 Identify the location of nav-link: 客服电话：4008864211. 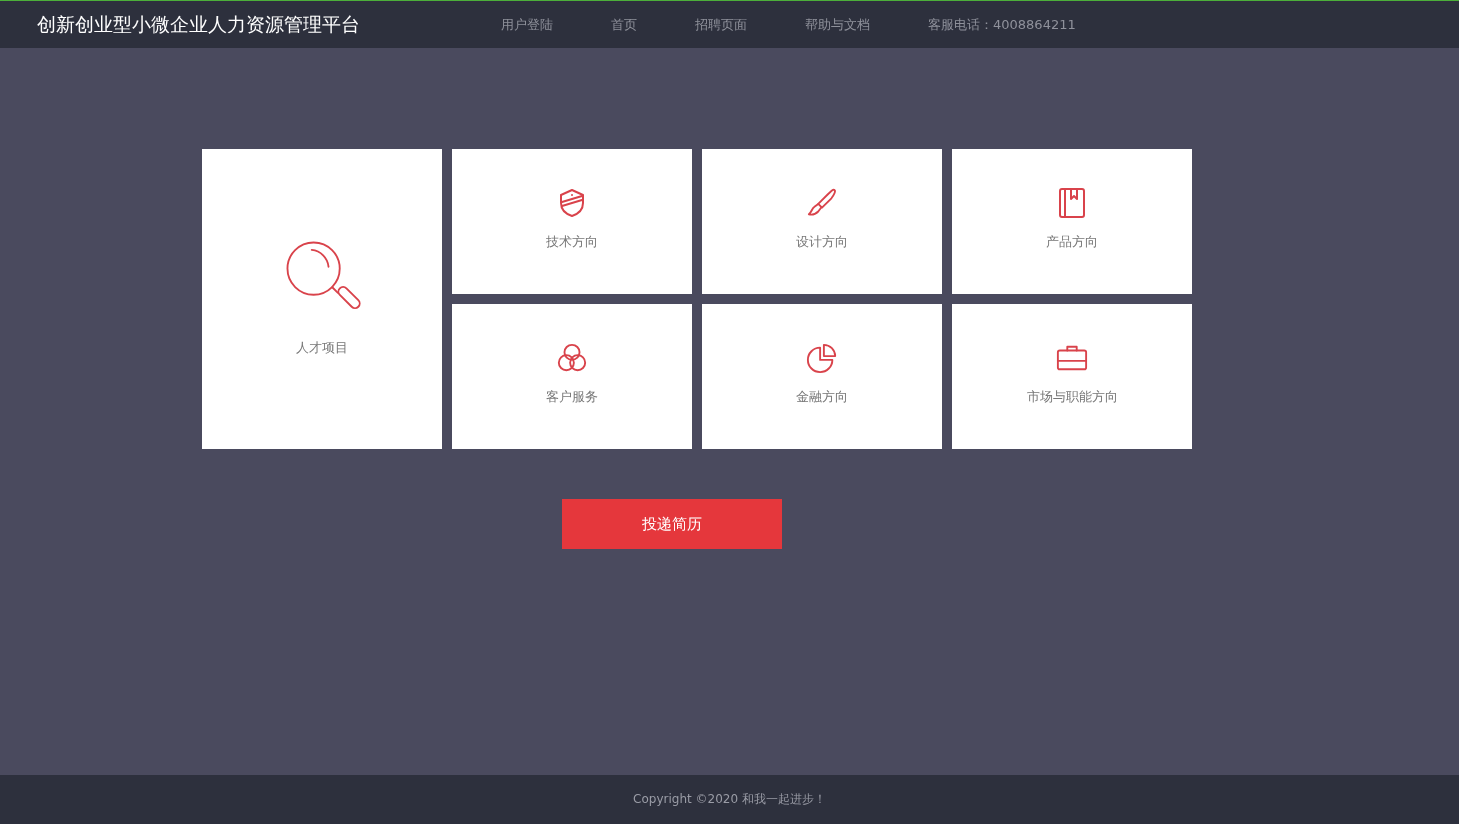
(1002, 24).